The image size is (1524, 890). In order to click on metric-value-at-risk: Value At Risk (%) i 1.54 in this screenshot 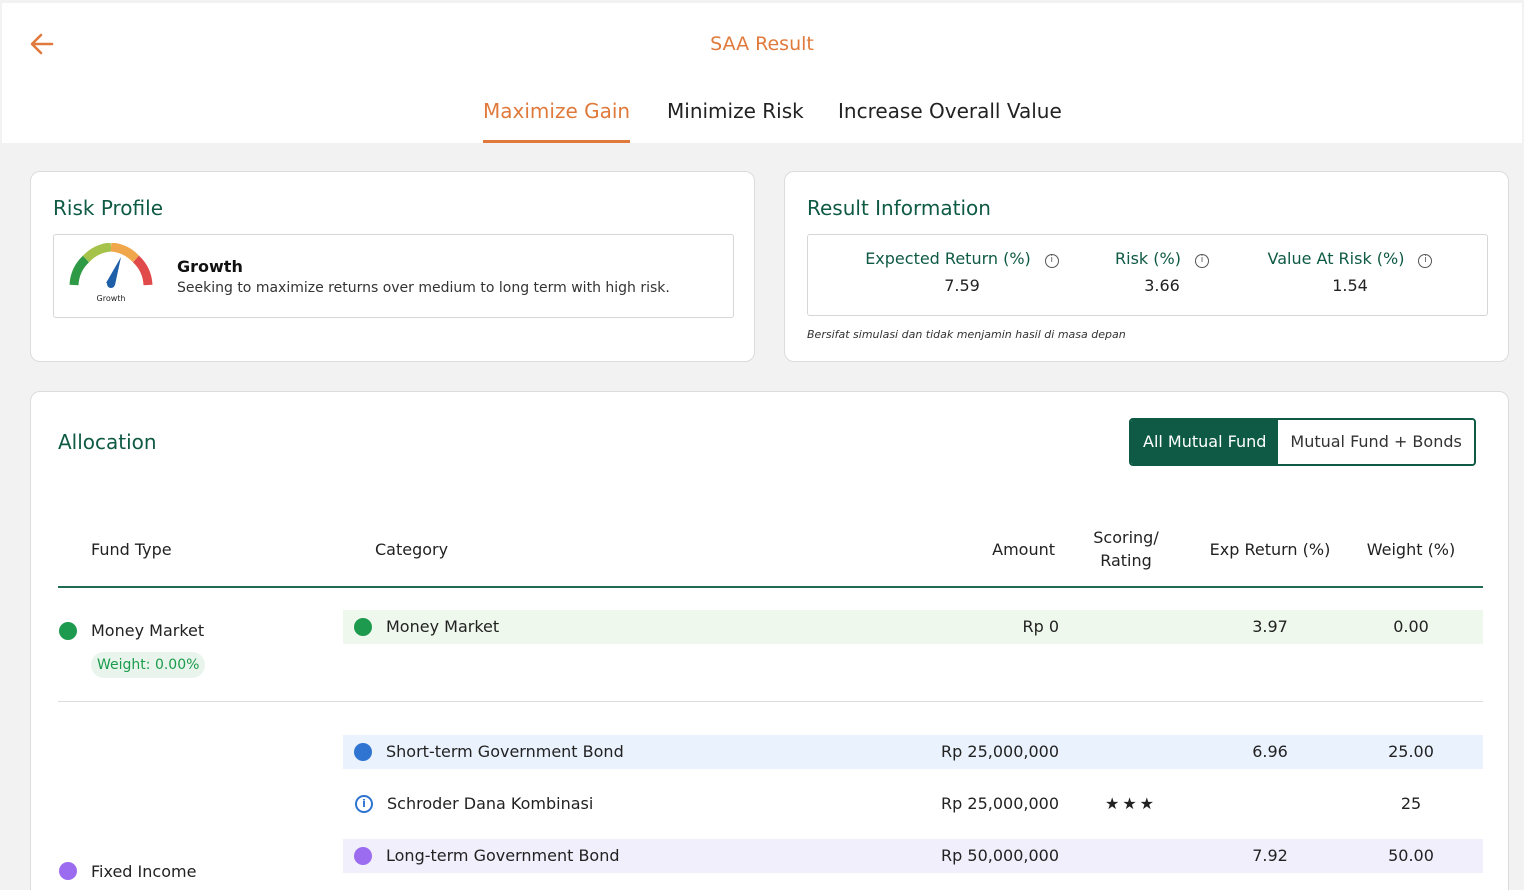, I will do `click(1350, 272)`.